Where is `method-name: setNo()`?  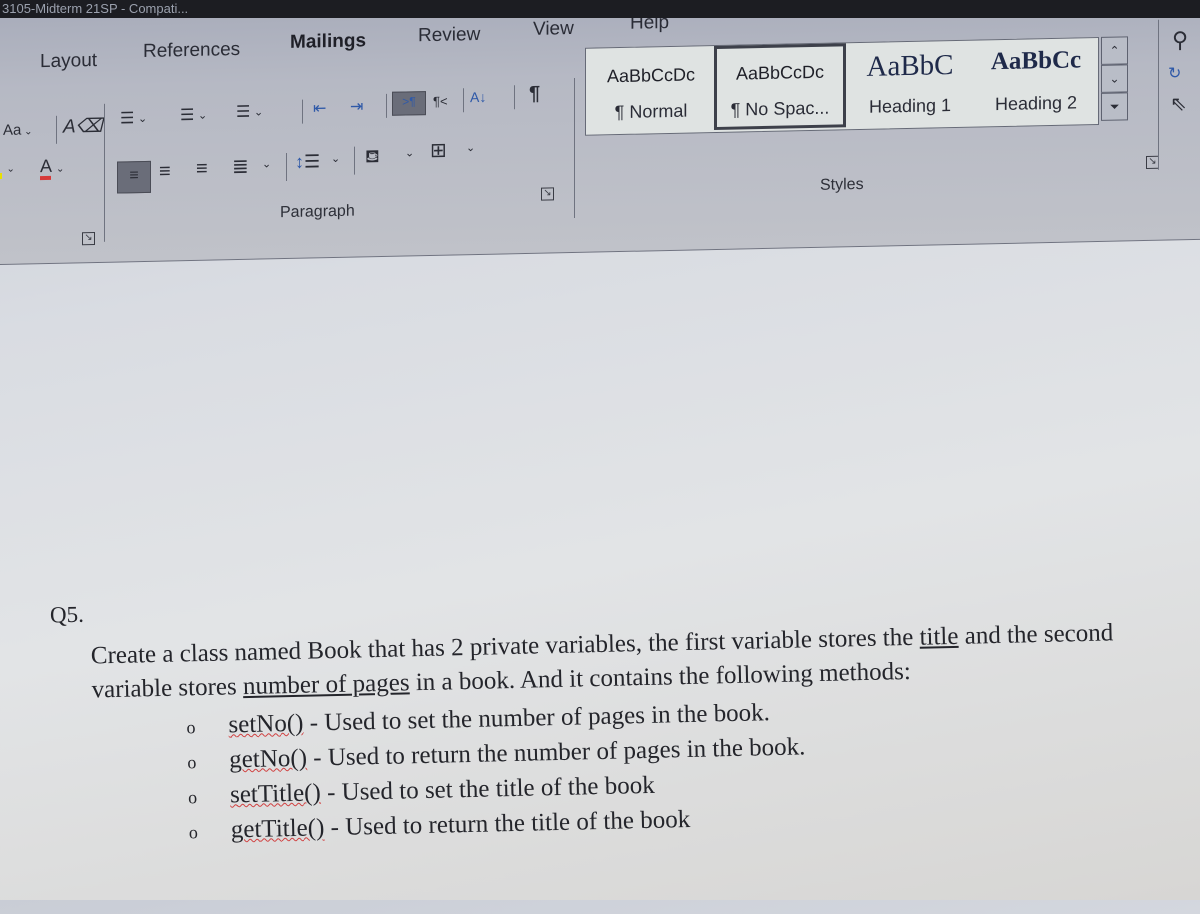
method-name: setNo() is located at coordinates (266, 724).